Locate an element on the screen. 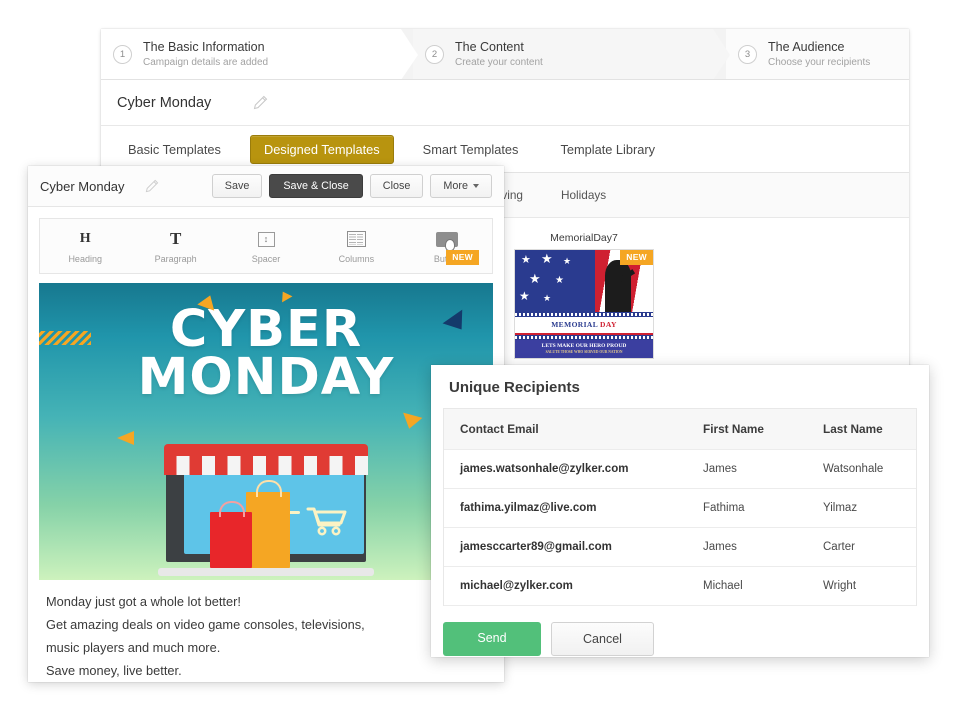 This screenshot has width=960, height=719. message-line-1: LETS MAKE OUR HERO PROUD is located at coordinates (584, 346).